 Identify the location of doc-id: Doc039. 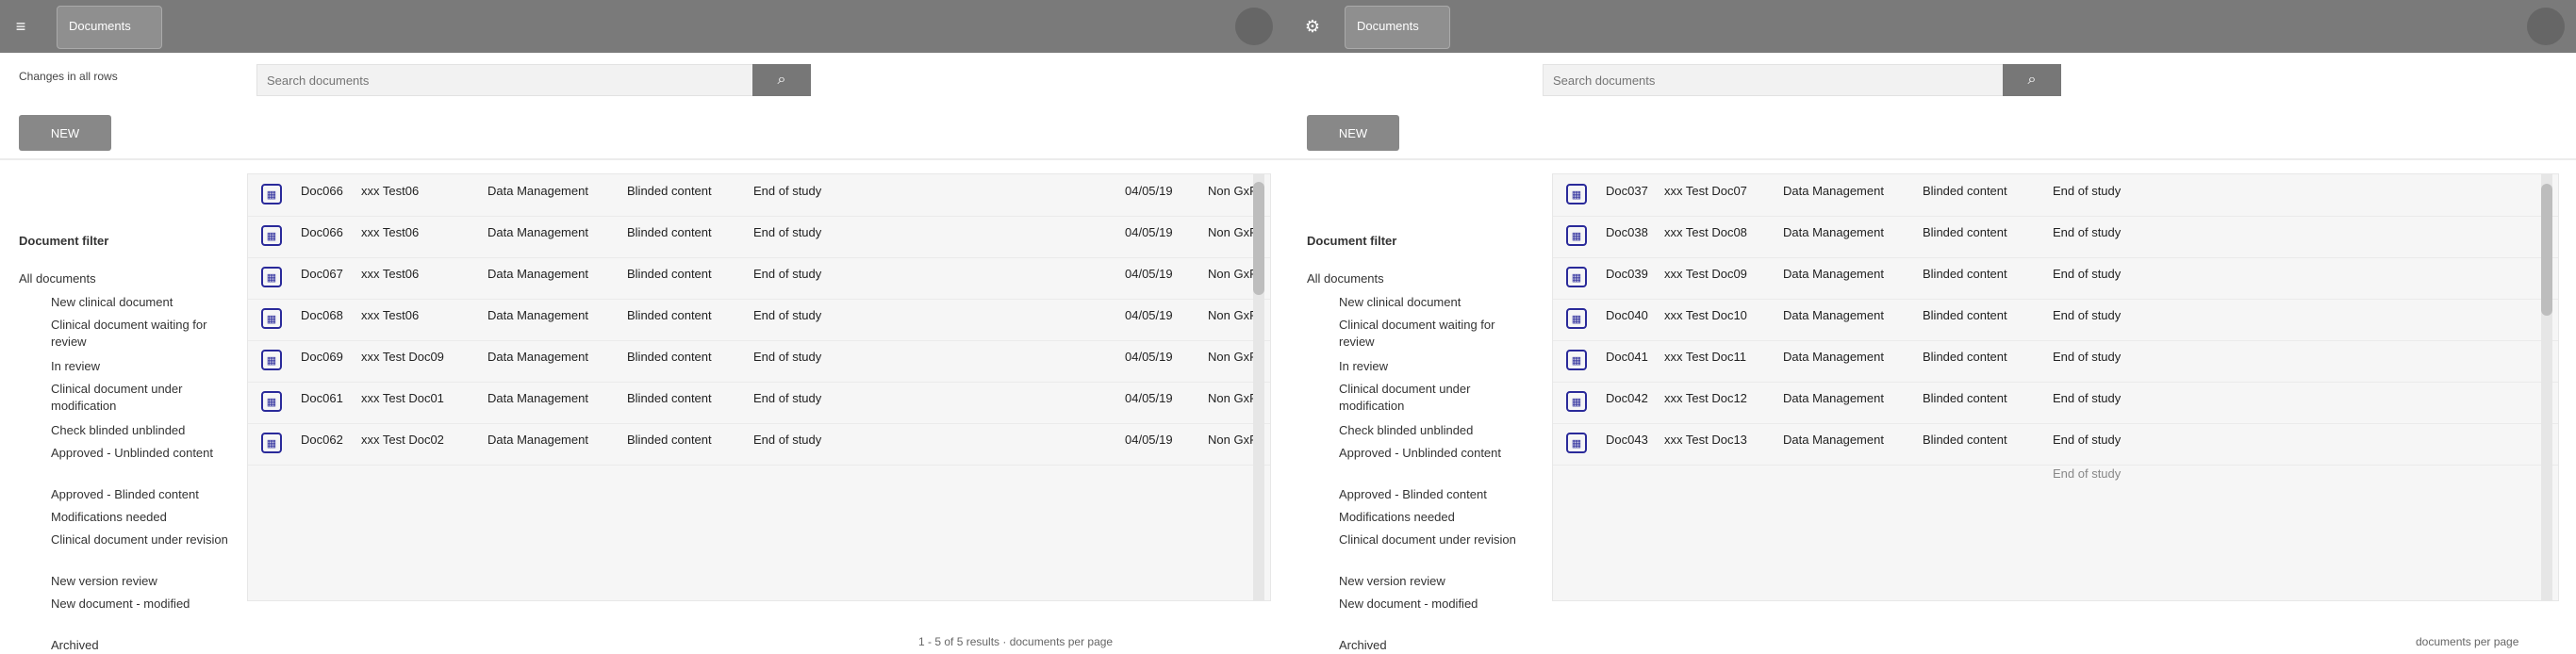
(1627, 274).